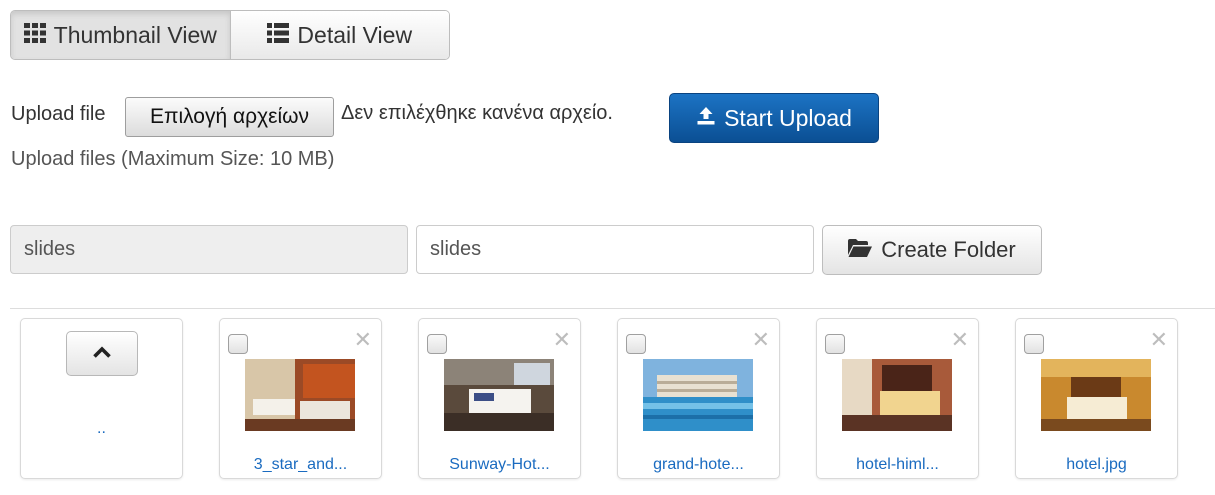 The height and width of the screenshot is (495, 1215). Describe the element at coordinates (58, 114) in the screenshot. I see `upload-file-label: Upload file` at that location.